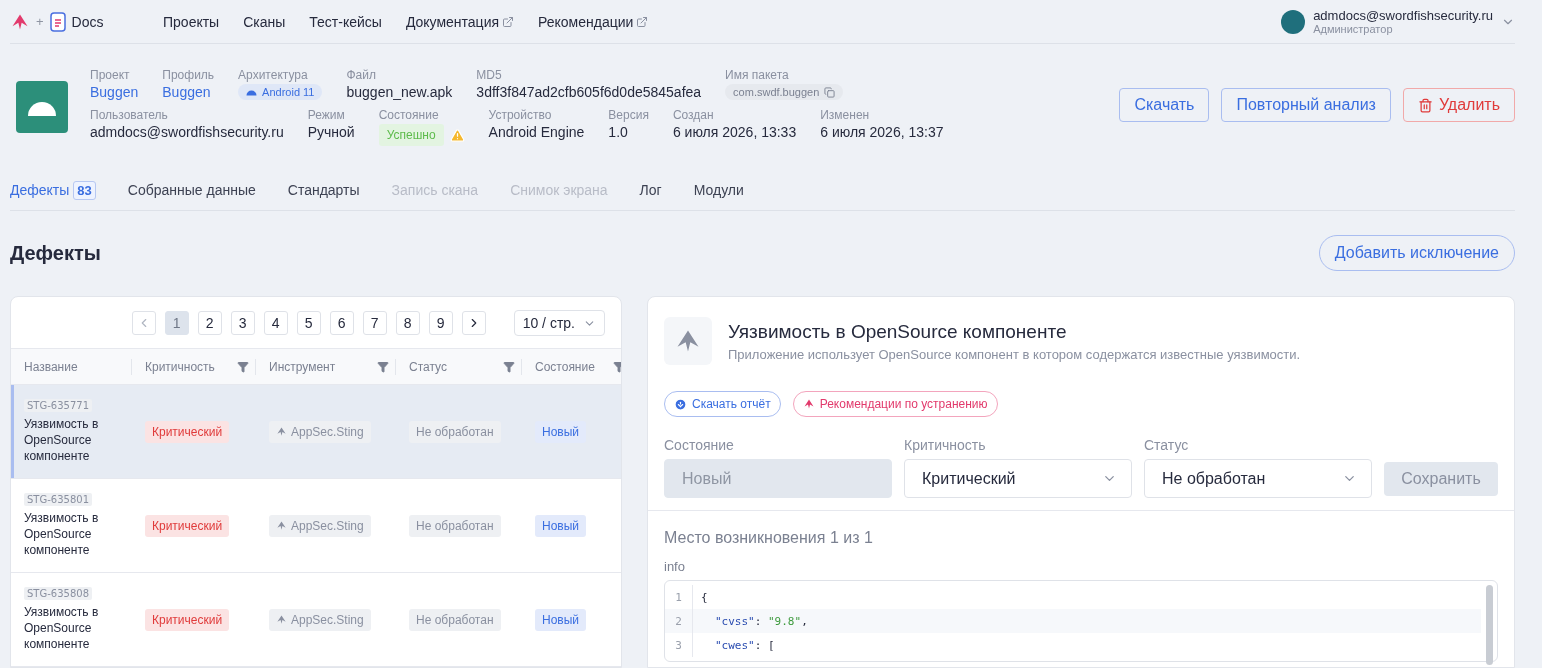 The width and height of the screenshot is (1542, 668). Describe the element at coordinates (110, 75) in the screenshot. I see `field-label: Проект` at that location.